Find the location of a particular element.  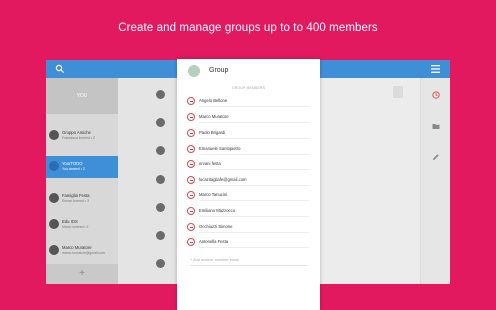

member-row: lucazitagliafe@gmail.com is located at coordinates (248, 182).